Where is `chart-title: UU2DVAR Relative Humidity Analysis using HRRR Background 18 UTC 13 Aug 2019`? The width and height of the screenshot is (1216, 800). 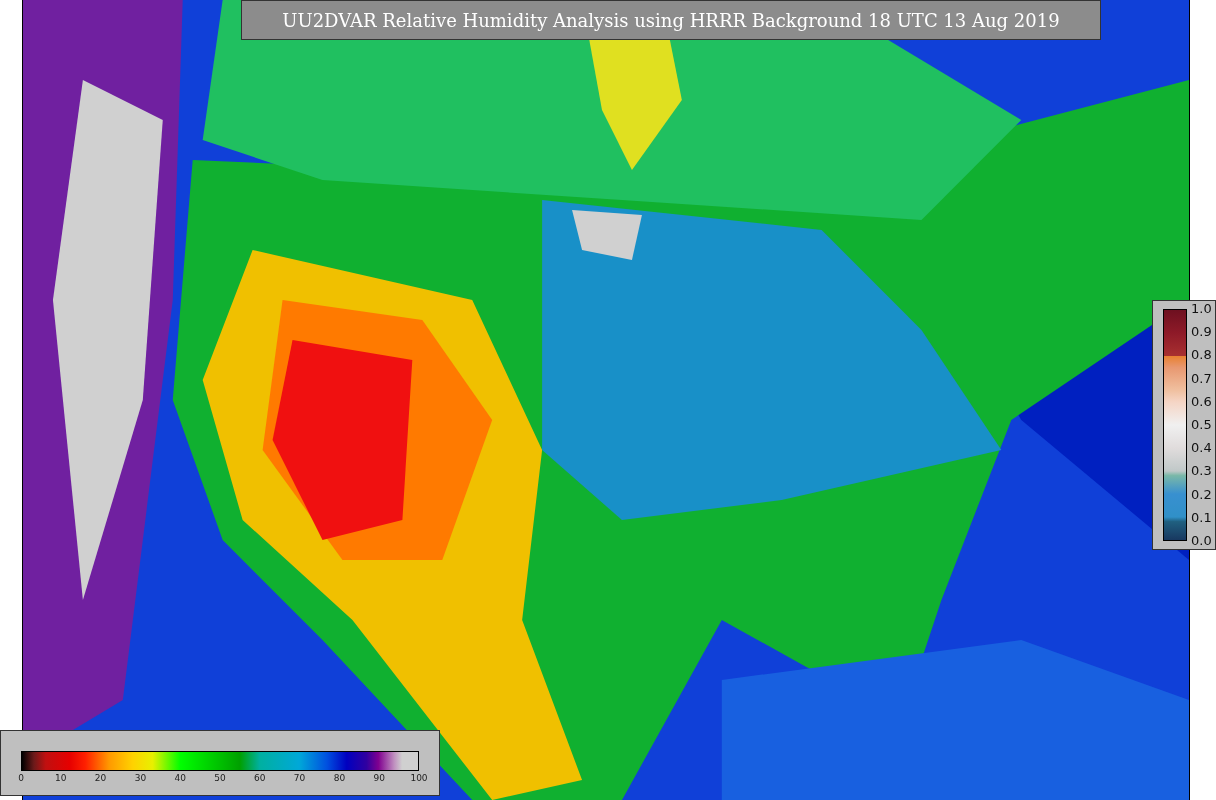
chart-title: UU2DVAR Relative Humidity Analysis using HRRR Background 18 UTC 13 Aug 2019 is located at coordinates (671, 20).